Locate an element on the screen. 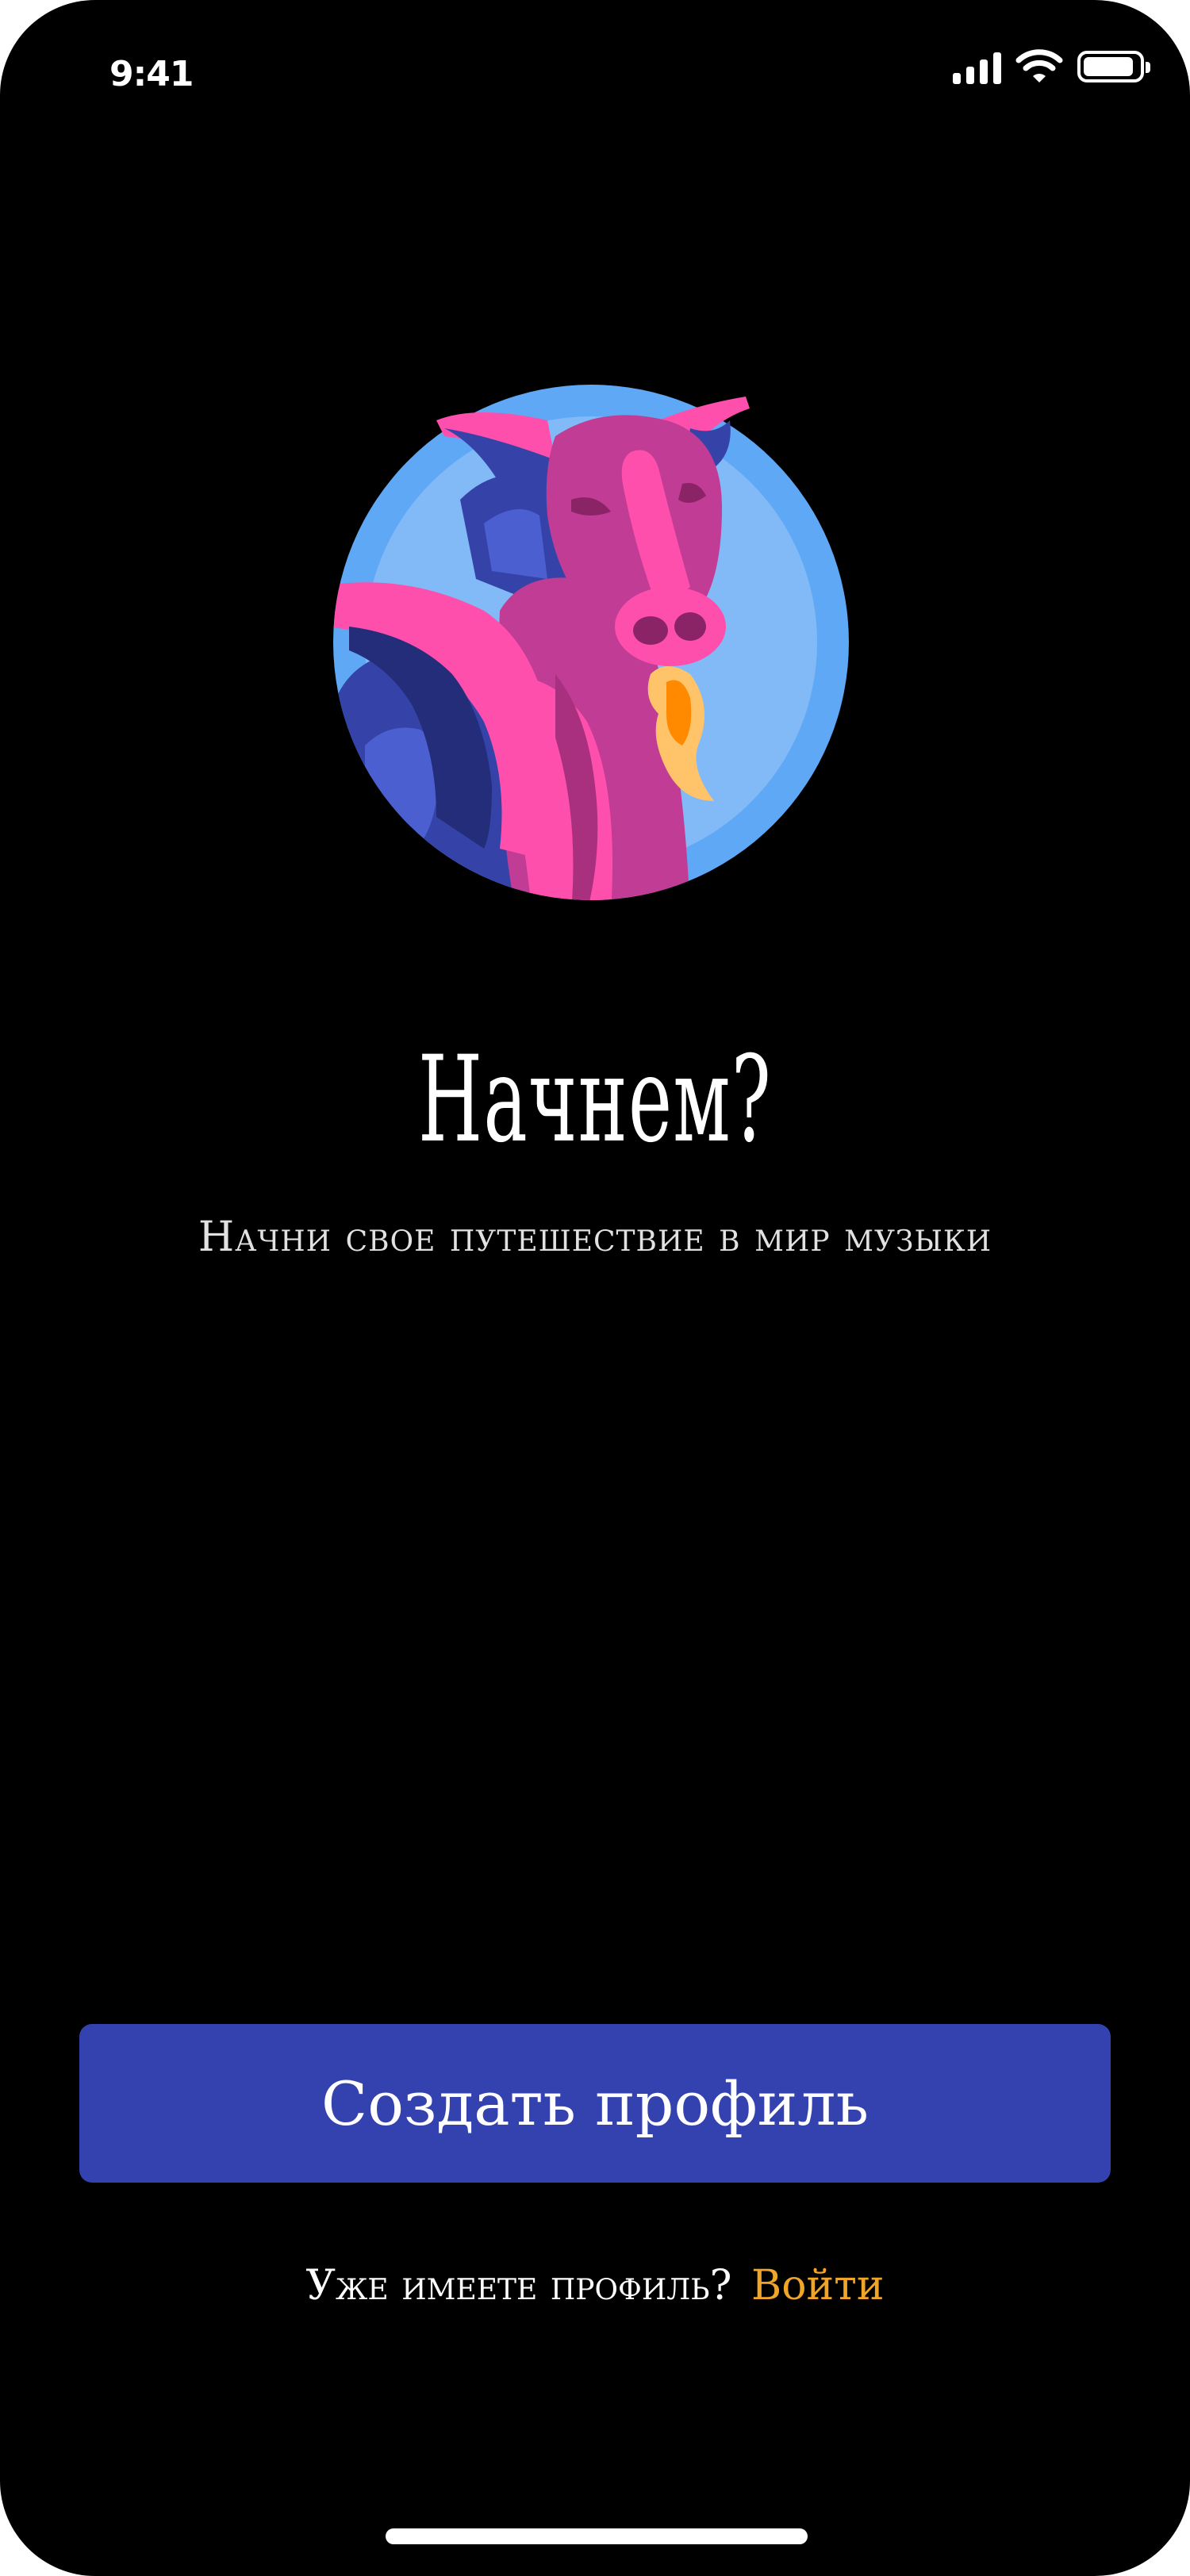  status-icons is located at coordinates (1051, 67).